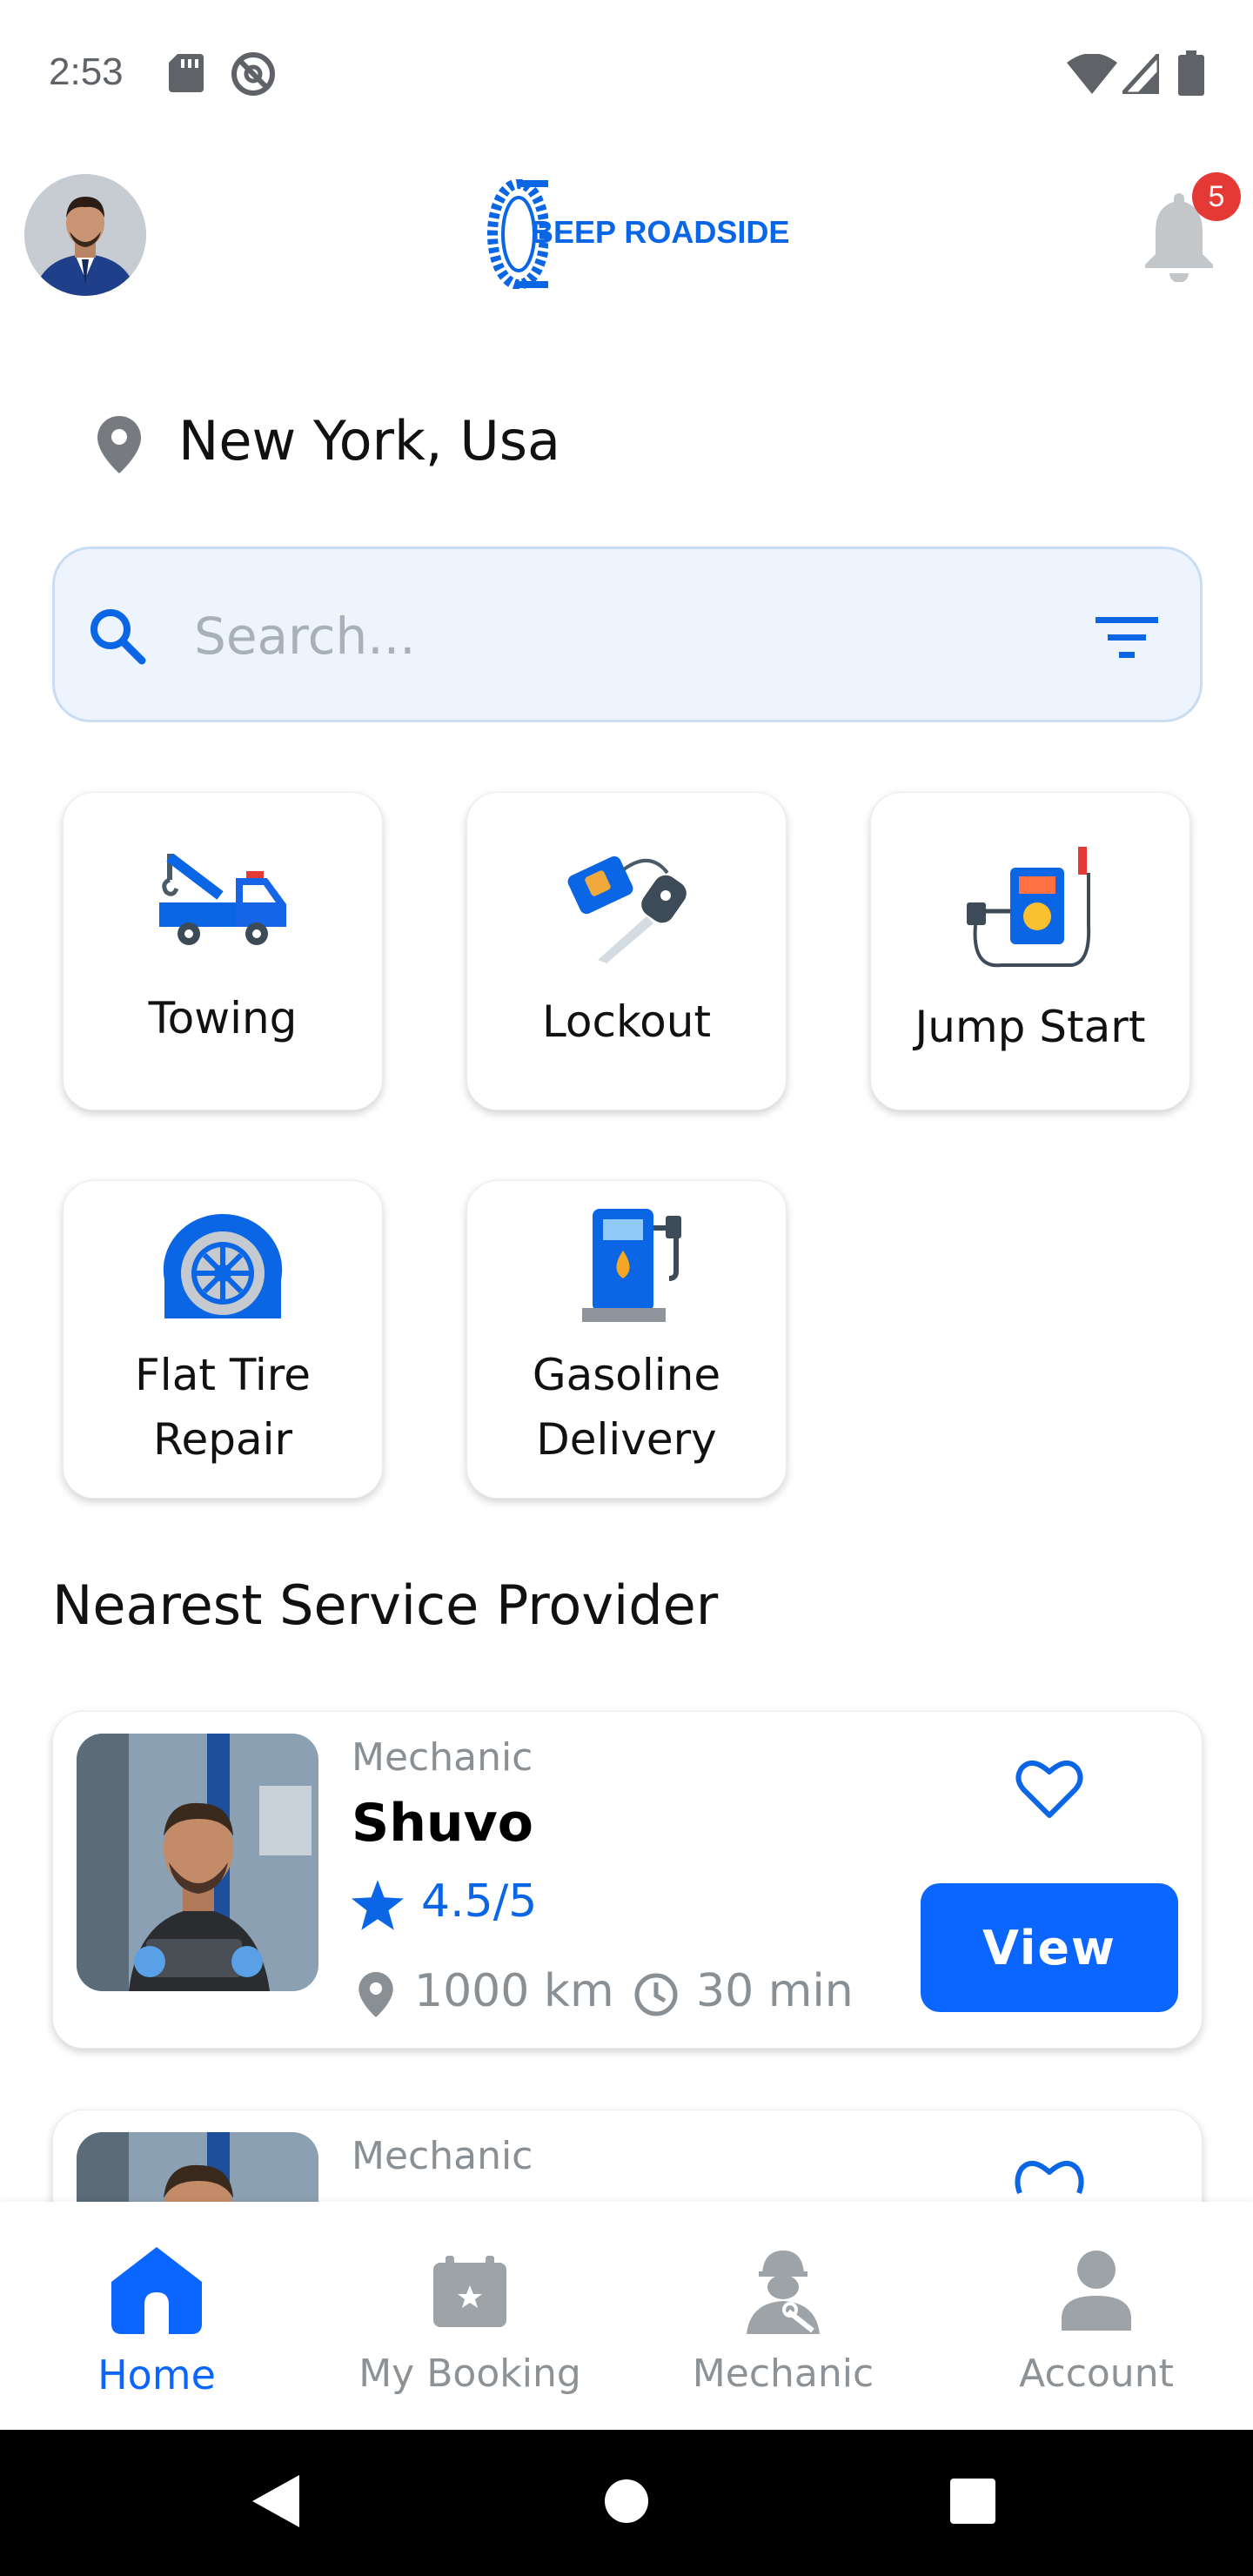 The image size is (1253, 2576). I want to click on recents-icon, so click(972, 2501).